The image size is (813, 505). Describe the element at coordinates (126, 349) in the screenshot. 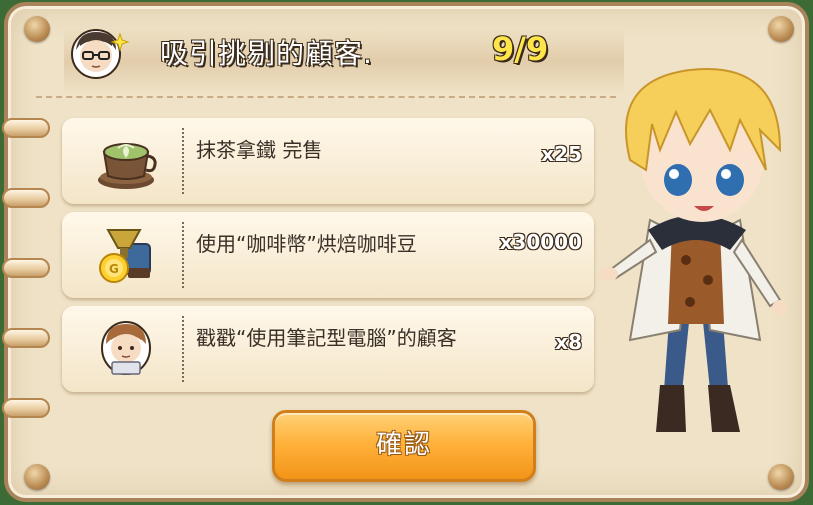

I see `laptop-customer-icon` at that location.